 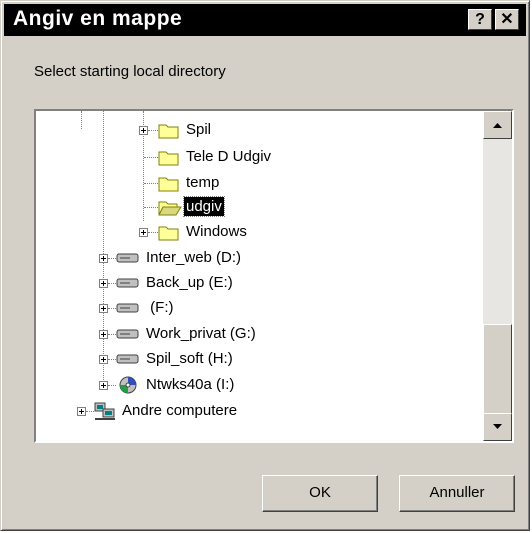 What do you see at coordinates (256, 359) in the screenshot?
I see `tree-item-drive-h: Spil_soft (H:)` at bounding box center [256, 359].